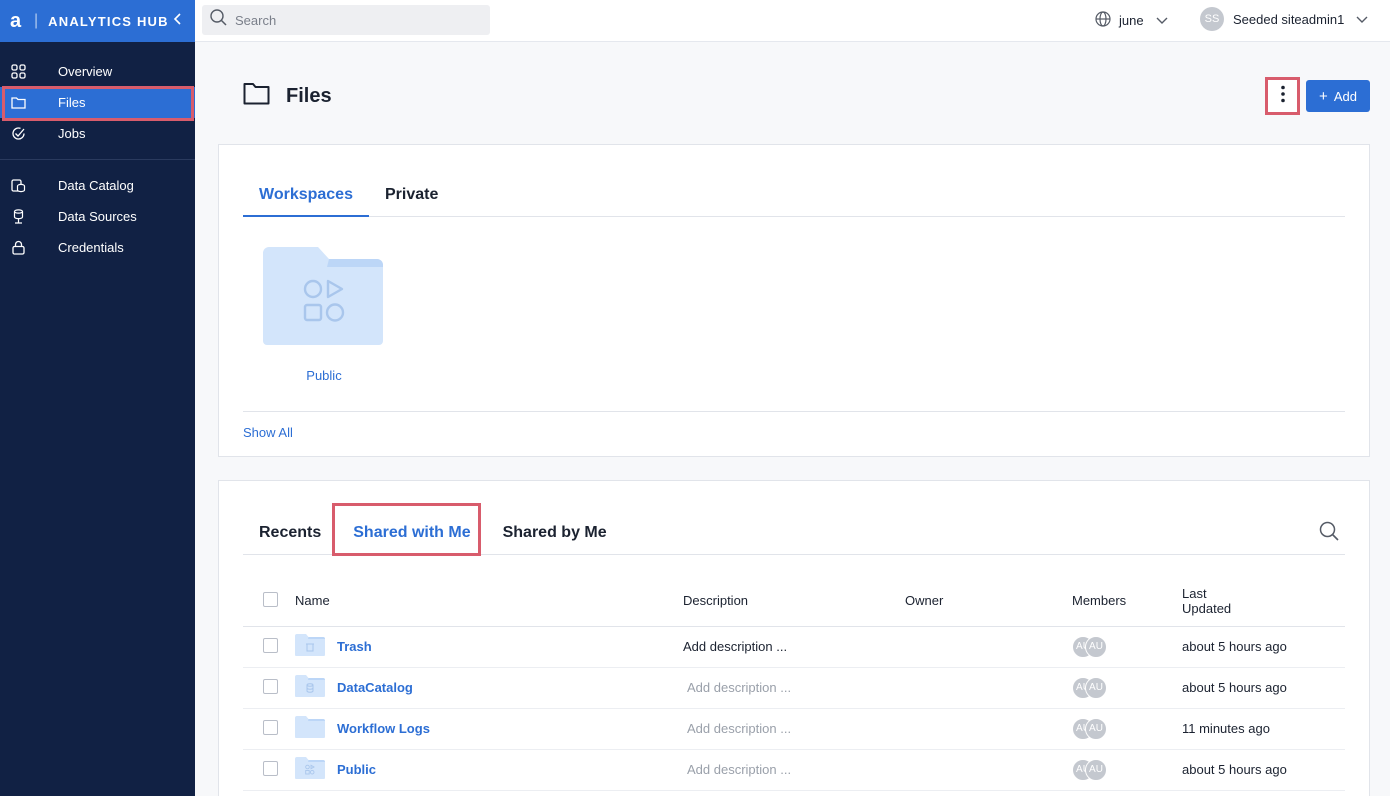 The image size is (1390, 796). Describe the element at coordinates (19, 21) in the screenshot. I see `brand-logo: a` at that location.